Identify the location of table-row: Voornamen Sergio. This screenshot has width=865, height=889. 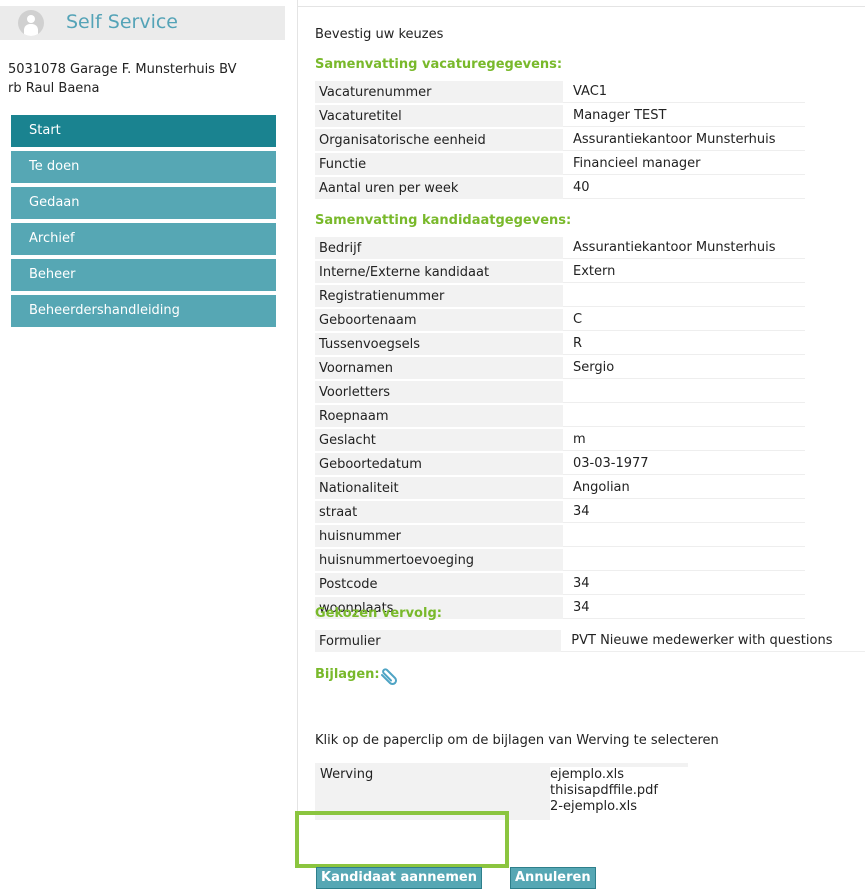
(560, 368).